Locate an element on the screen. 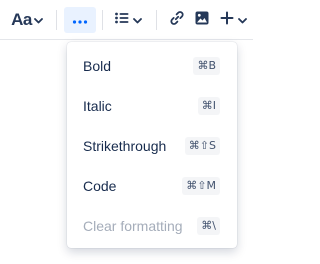 This screenshot has width=320, height=264. more-horizontal-icon is located at coordinates (80, 20).